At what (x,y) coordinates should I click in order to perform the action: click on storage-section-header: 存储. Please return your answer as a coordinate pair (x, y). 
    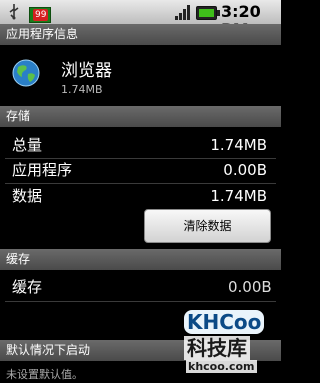
    Looking at the image, I should click on (140, 116).